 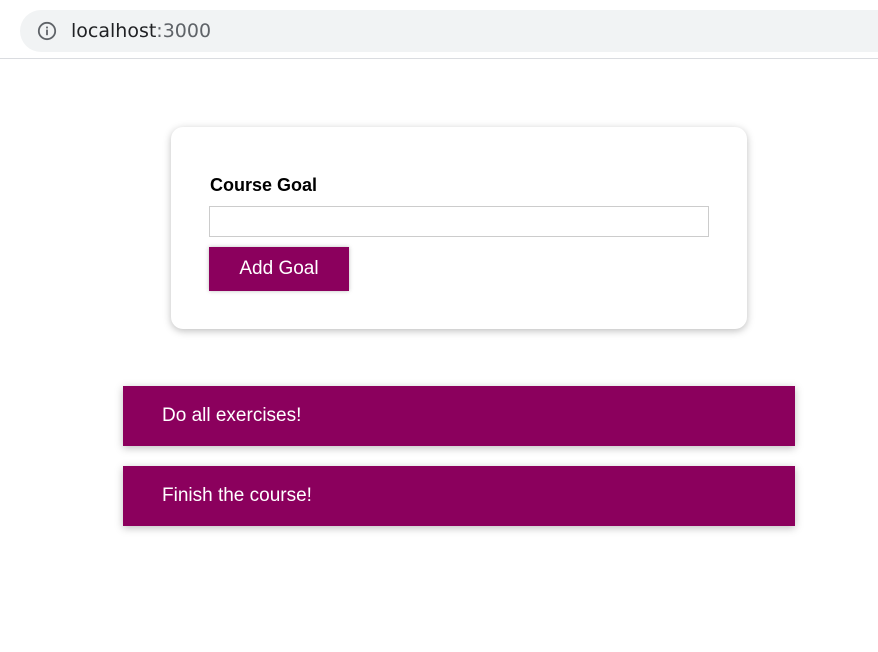 I want to click on add-goal-button: Add Goal, so click(x=279, y=269).